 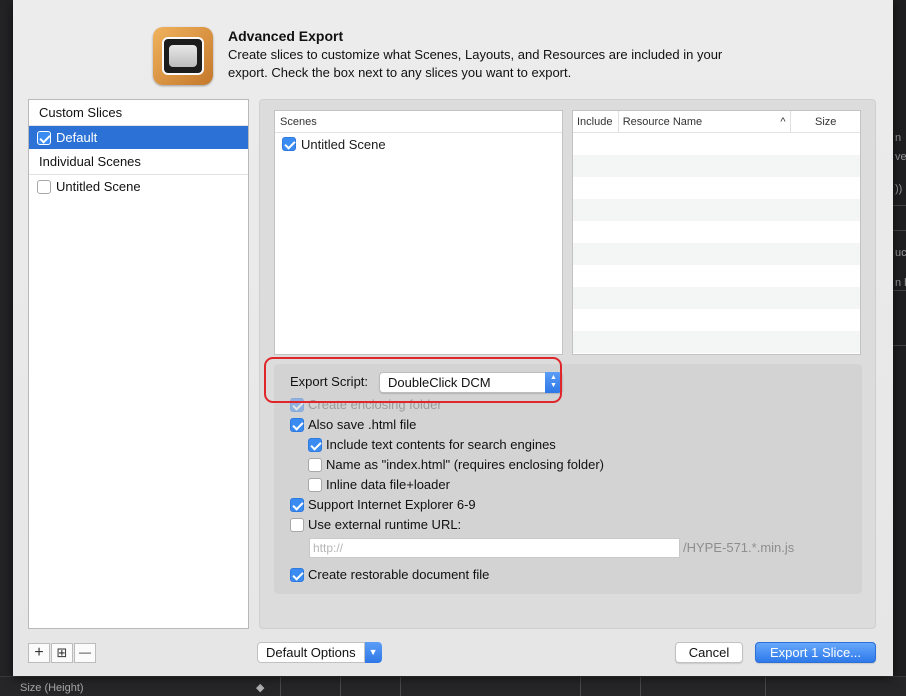 What do you see at coordinates (286, 36) in the screenshot?
I see `dialog-title: Advanced Export` at bounding box center [286, 36].